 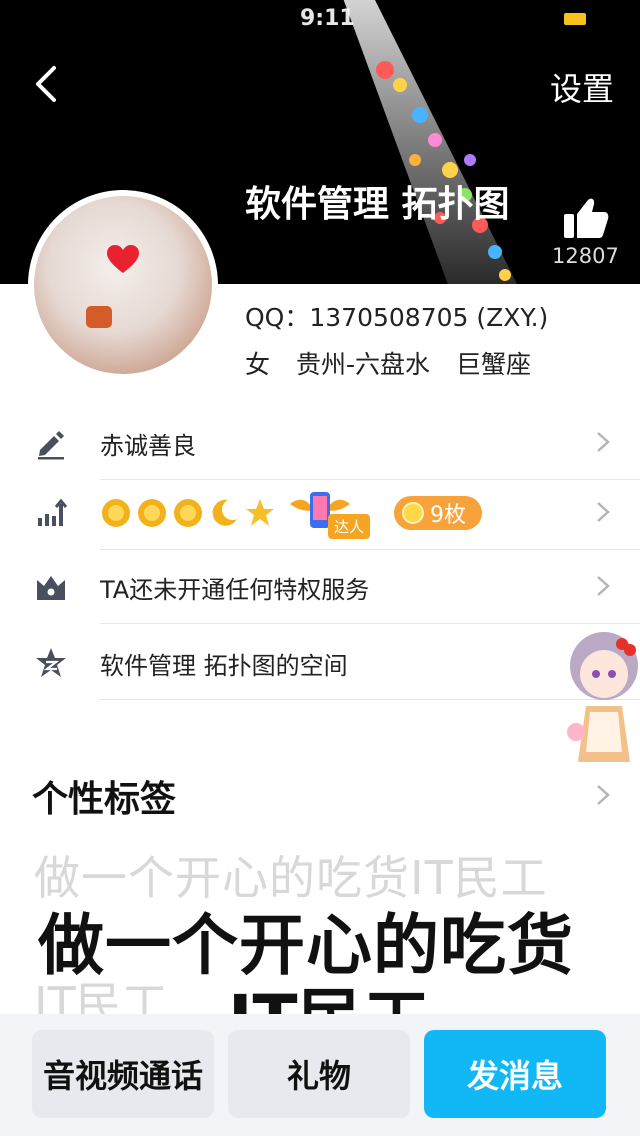 I want to click on signature-text: 赤诚善良, so click(x=148, y=446).